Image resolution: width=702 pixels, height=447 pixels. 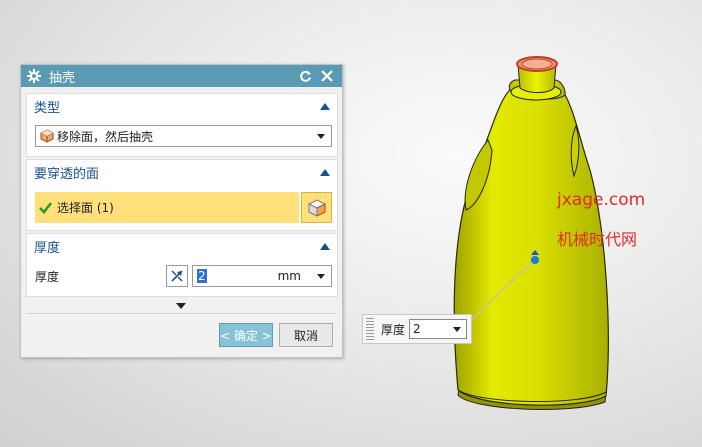 I want to click on reset-icon, so click(x=305, y=76).